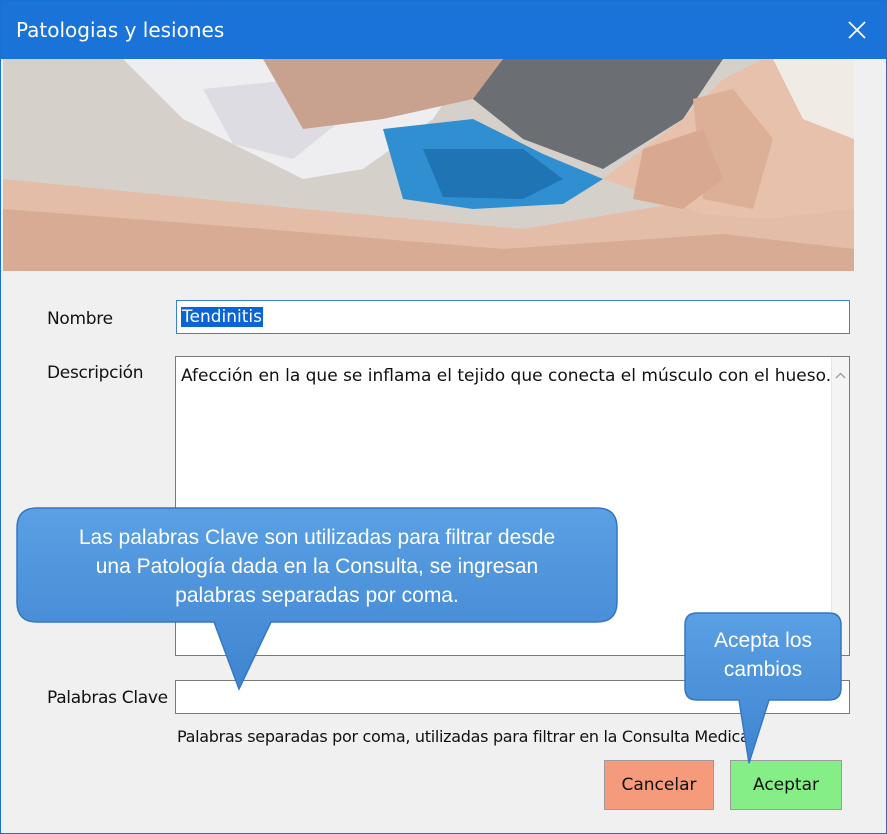  Describe the element at coordinates (763, 640) in the screenshot. I see `callout-accept-line1: Acepta los` at that location.